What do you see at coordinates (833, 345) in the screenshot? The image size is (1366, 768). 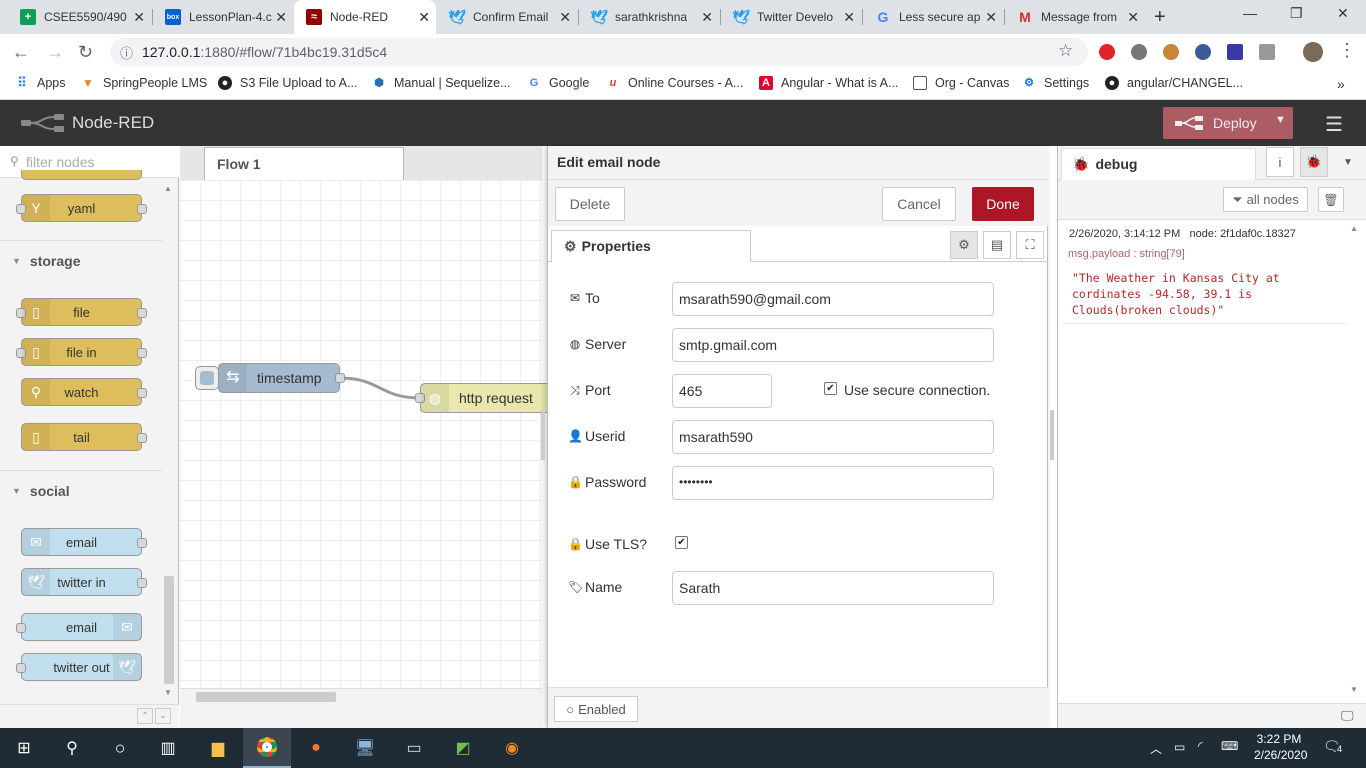 I see `server-field: smtp.gmail.com` at bounding box center [833, 345].